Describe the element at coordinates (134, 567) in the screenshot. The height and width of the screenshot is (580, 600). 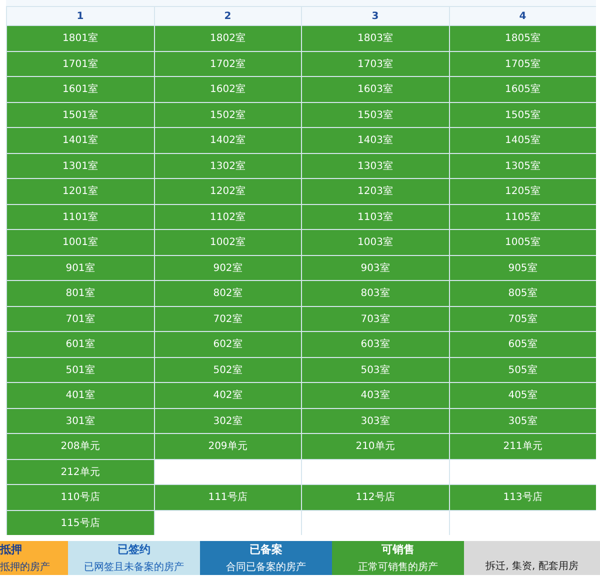
I see `legend-description: 已网签且未备案的房产` at that location.